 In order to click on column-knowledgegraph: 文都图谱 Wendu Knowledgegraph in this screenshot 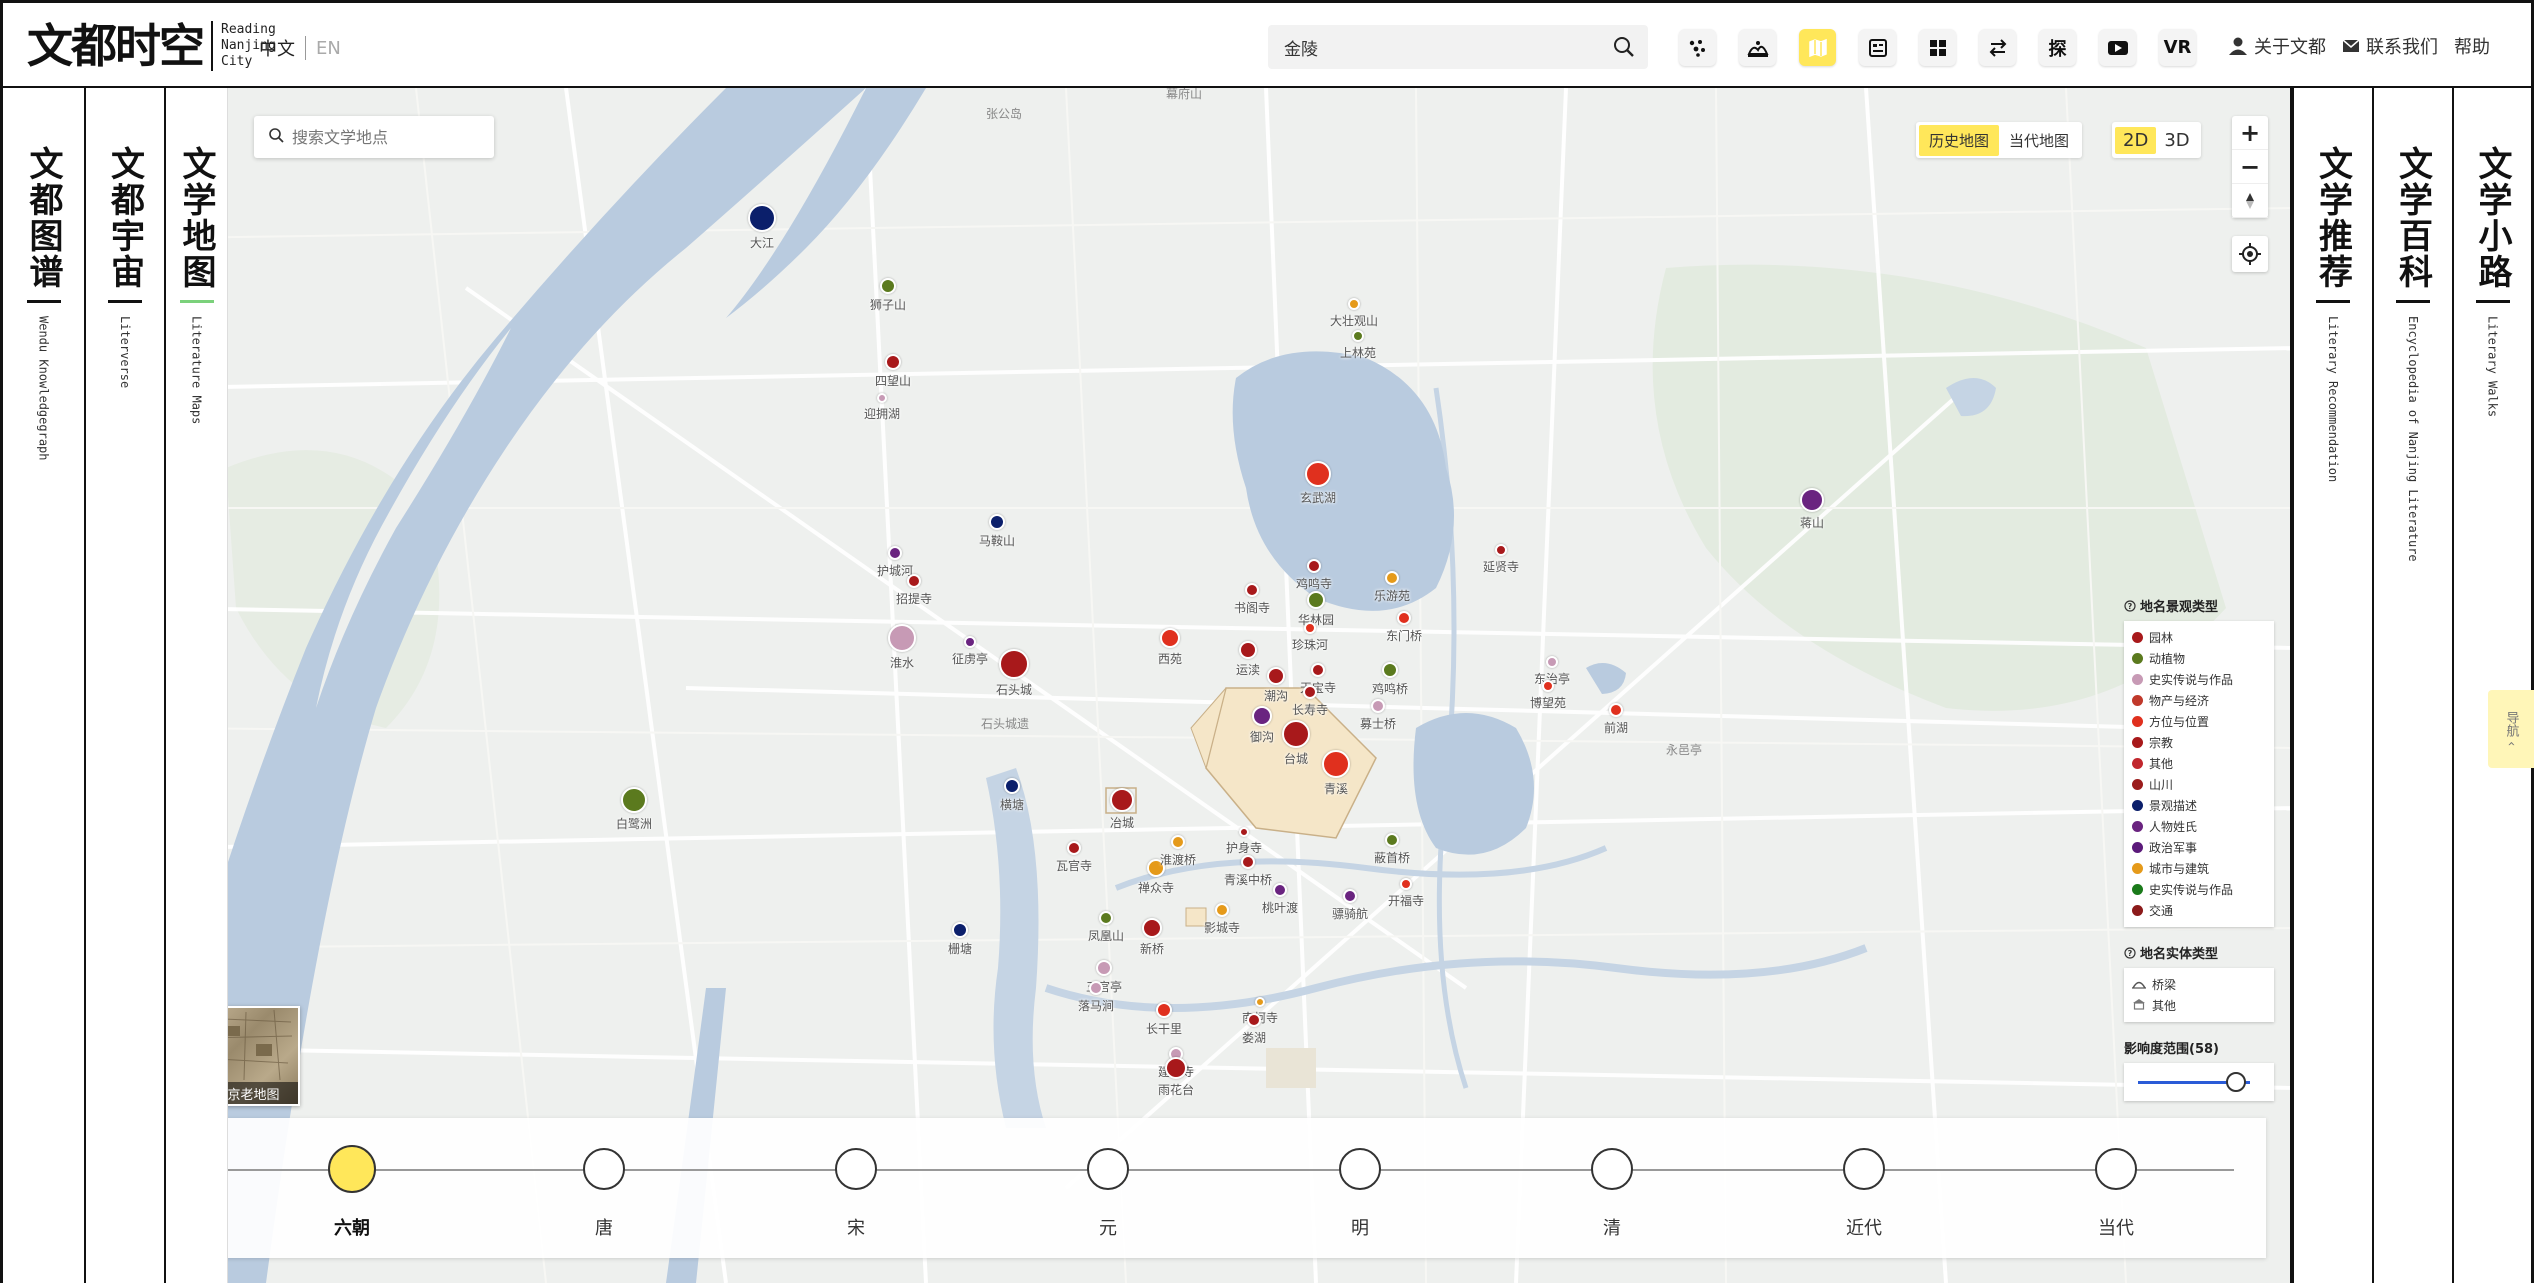, I will do `click(42, 685)`.